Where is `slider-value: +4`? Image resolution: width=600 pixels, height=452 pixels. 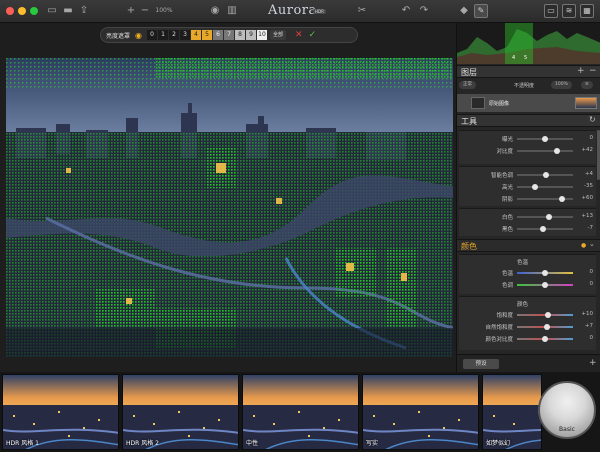
slider-value: +4 is located at coordinates (588, 174).